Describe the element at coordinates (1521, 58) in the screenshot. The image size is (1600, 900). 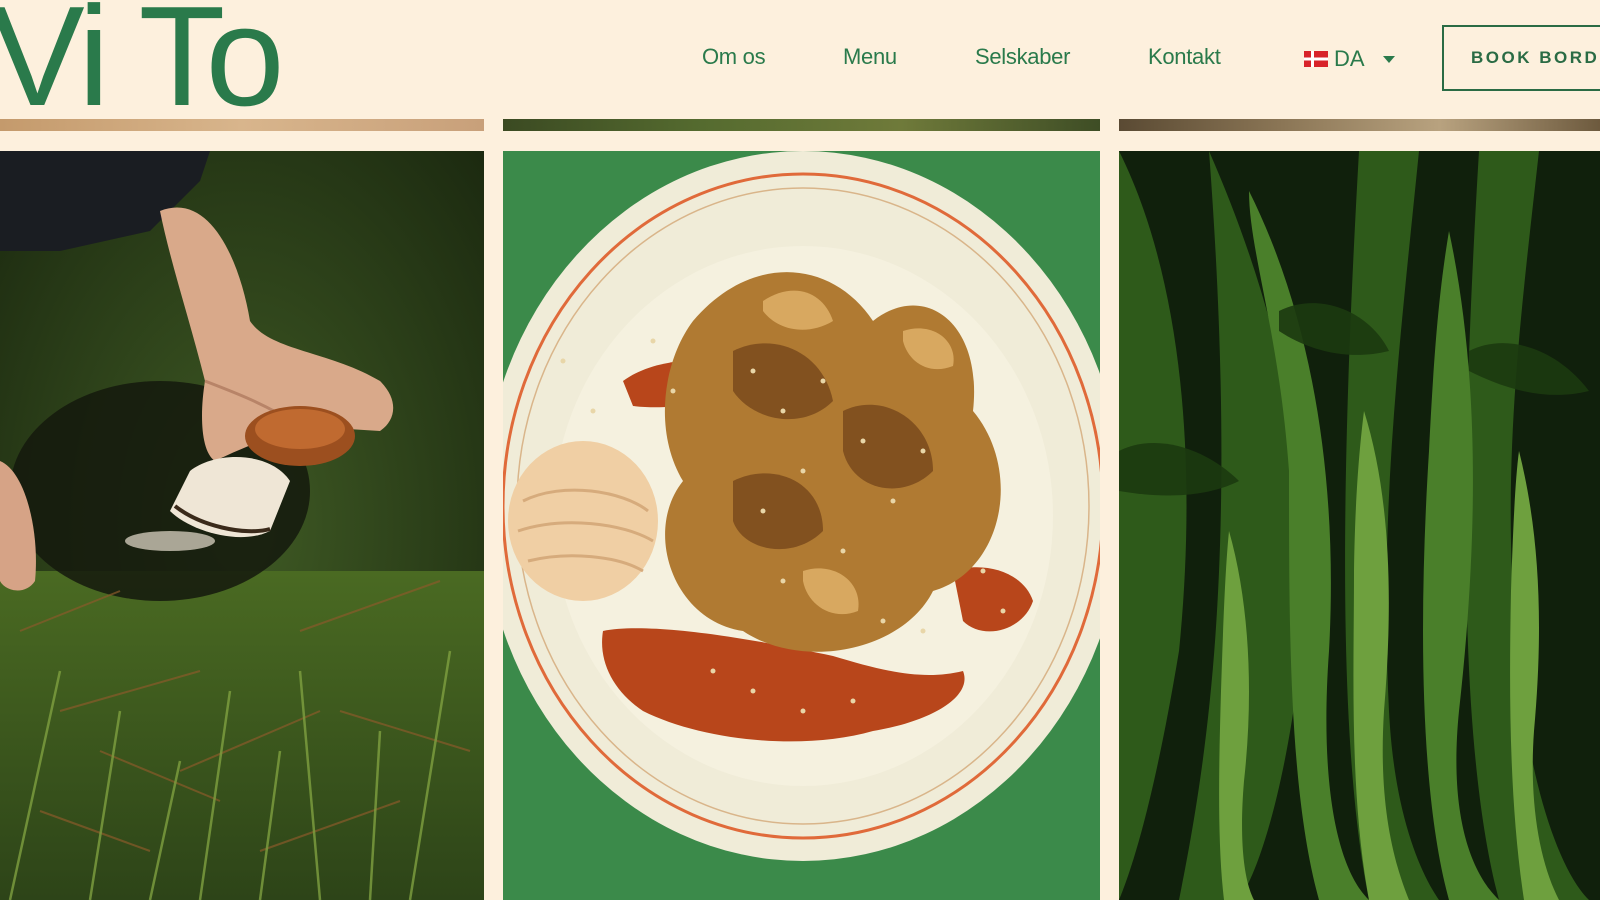
I see `book-table-button: BOOK BORD` at that location.